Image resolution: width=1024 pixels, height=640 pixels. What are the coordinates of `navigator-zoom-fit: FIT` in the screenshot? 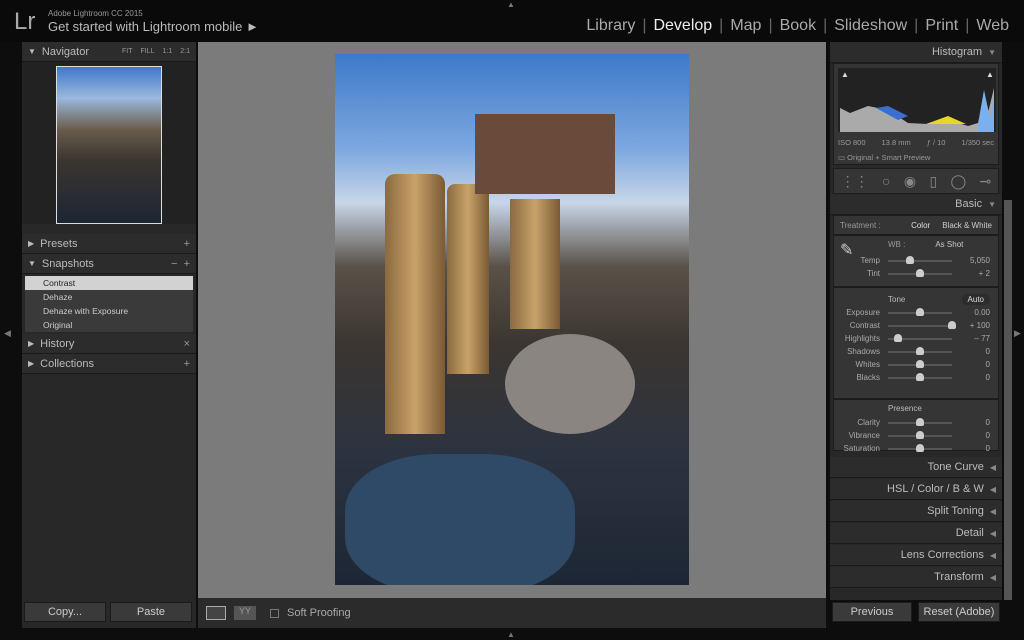 It's located at (127, 51).